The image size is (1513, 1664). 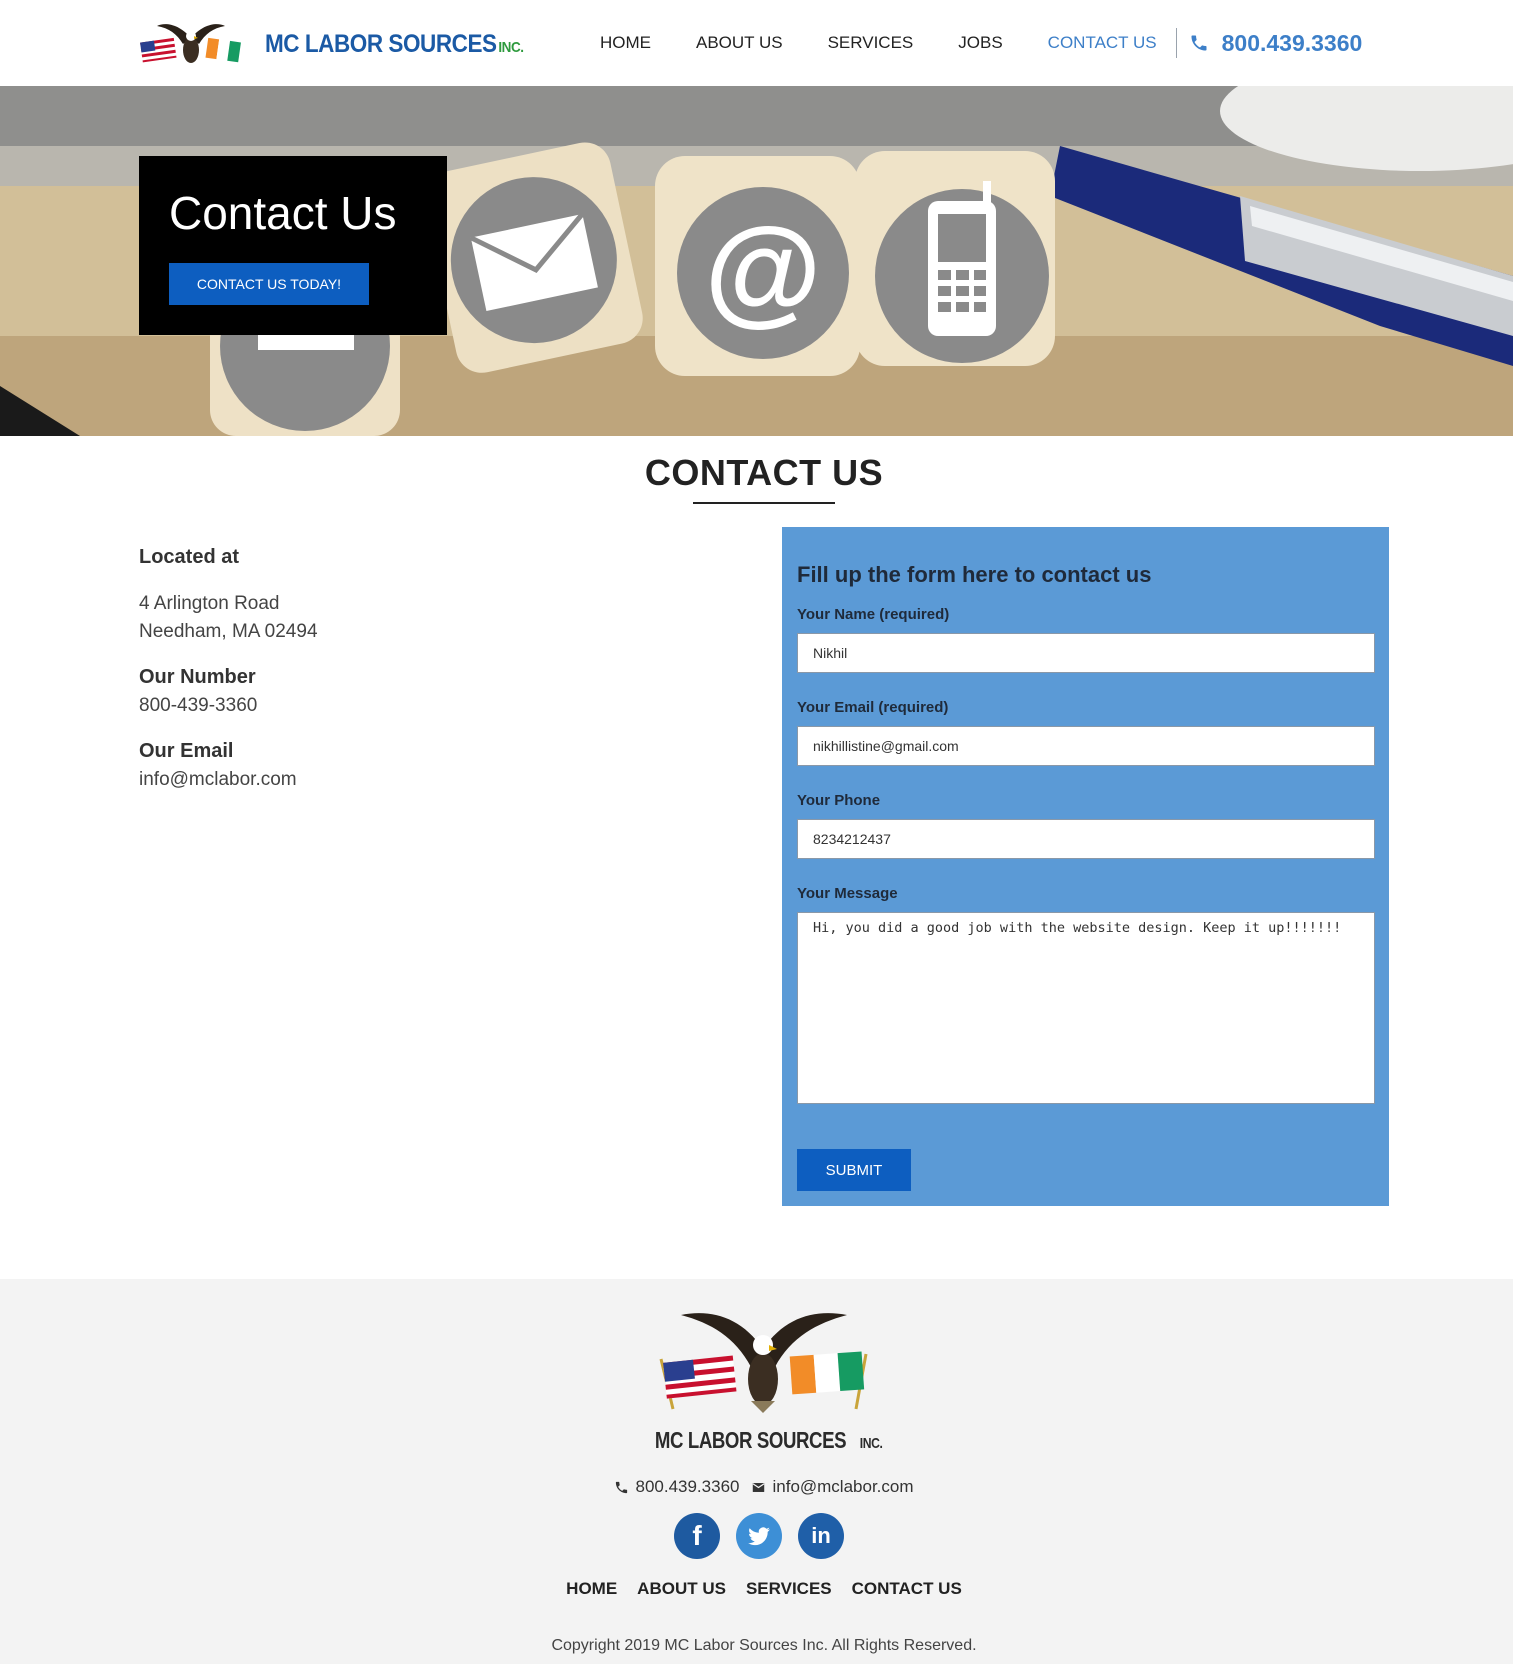 What do you see at coordinates (1292, 42) in the screenshot?
I see `header-phone-number: 800.439.3360` at bounding box center [1292, 42].